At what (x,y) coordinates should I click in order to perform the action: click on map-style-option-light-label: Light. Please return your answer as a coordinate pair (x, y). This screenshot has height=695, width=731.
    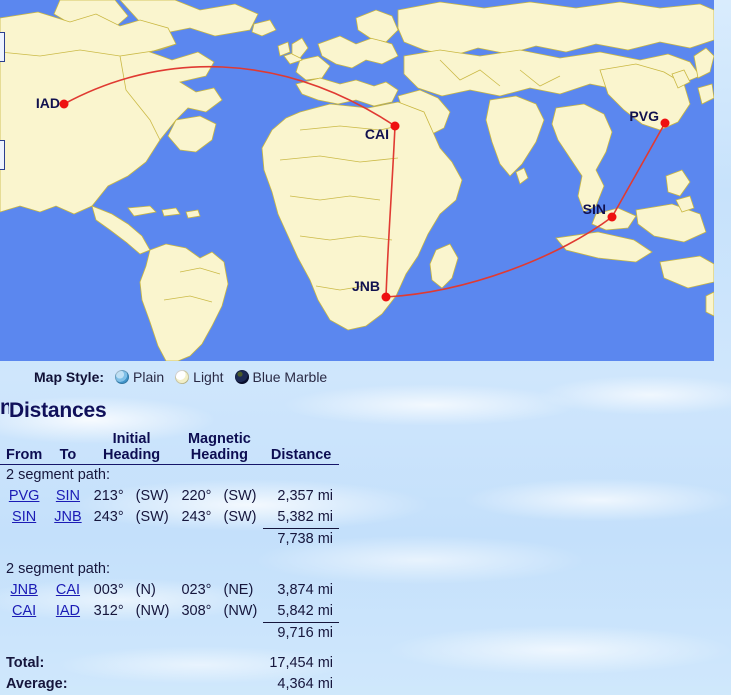
    Looking at the image, I should click on (208, 377).